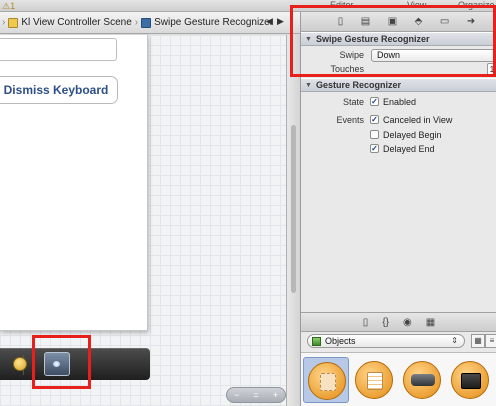  I want to click on list-view-icon: ≡, so click(490, 341).